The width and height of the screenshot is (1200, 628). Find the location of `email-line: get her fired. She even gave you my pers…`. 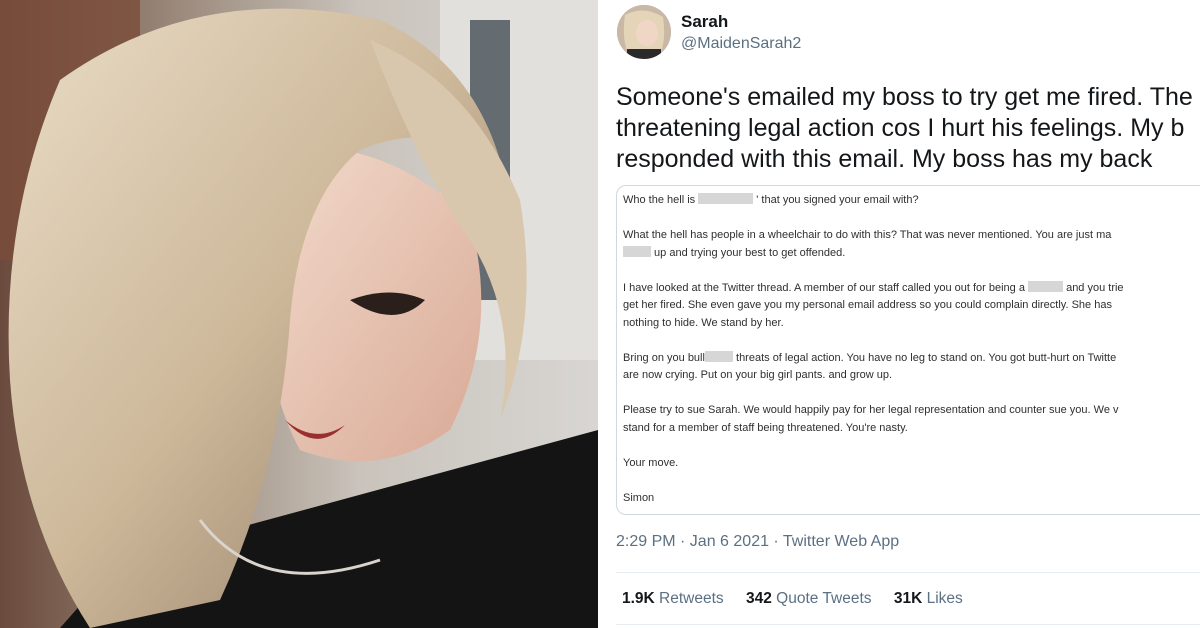

email-line: get her fired. She even gave you my pers… is located at coordinates (867, 305).